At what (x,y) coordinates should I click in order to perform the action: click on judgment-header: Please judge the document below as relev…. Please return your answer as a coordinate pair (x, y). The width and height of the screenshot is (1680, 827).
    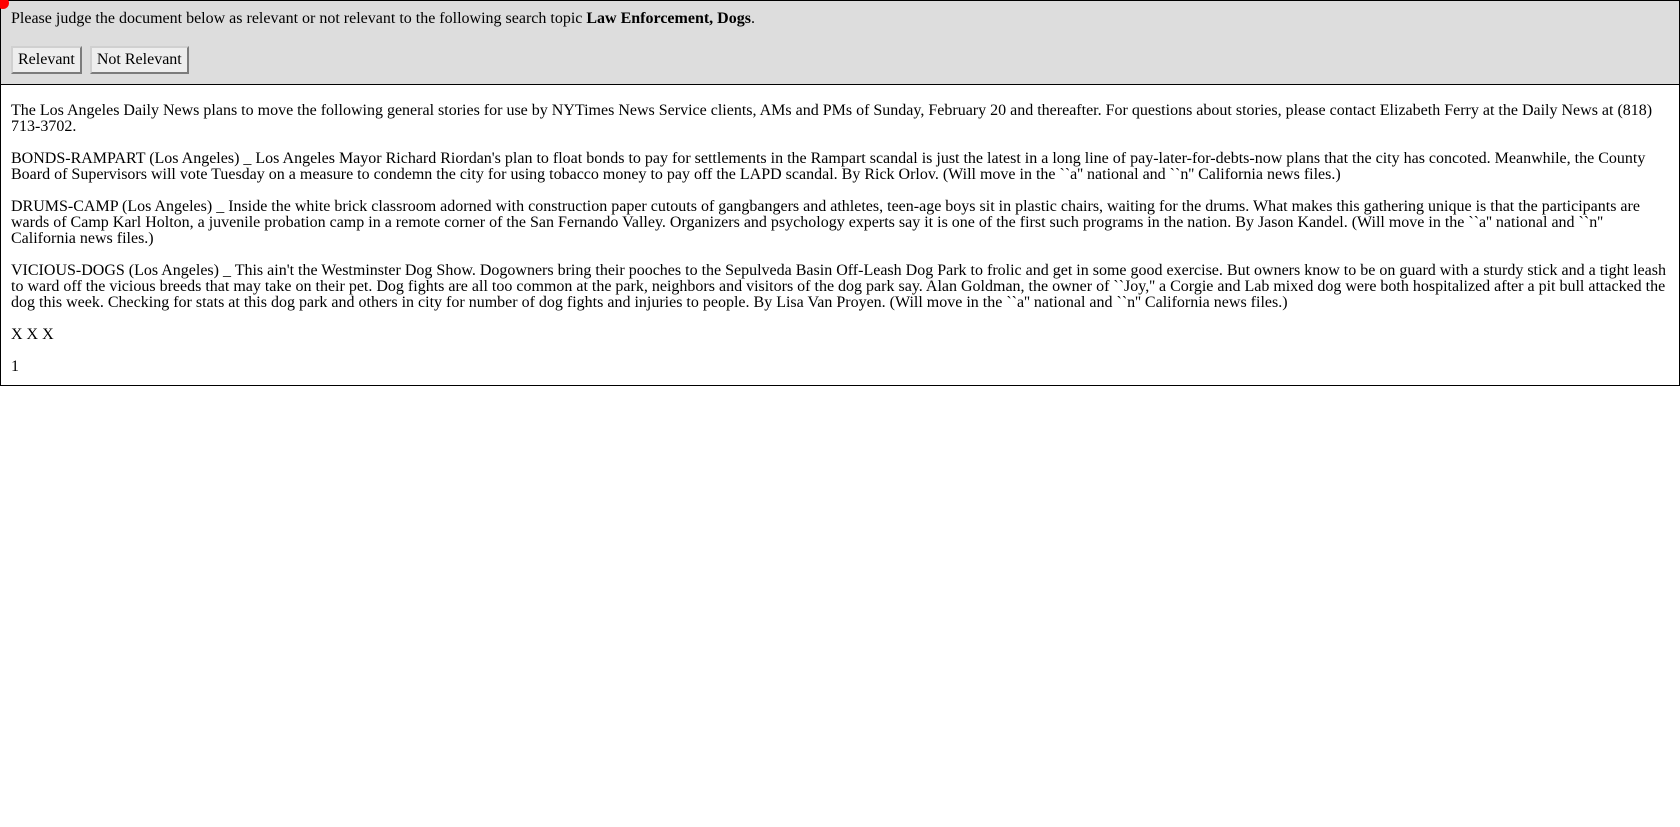
    Looking at the image, I should click on (840, 43).